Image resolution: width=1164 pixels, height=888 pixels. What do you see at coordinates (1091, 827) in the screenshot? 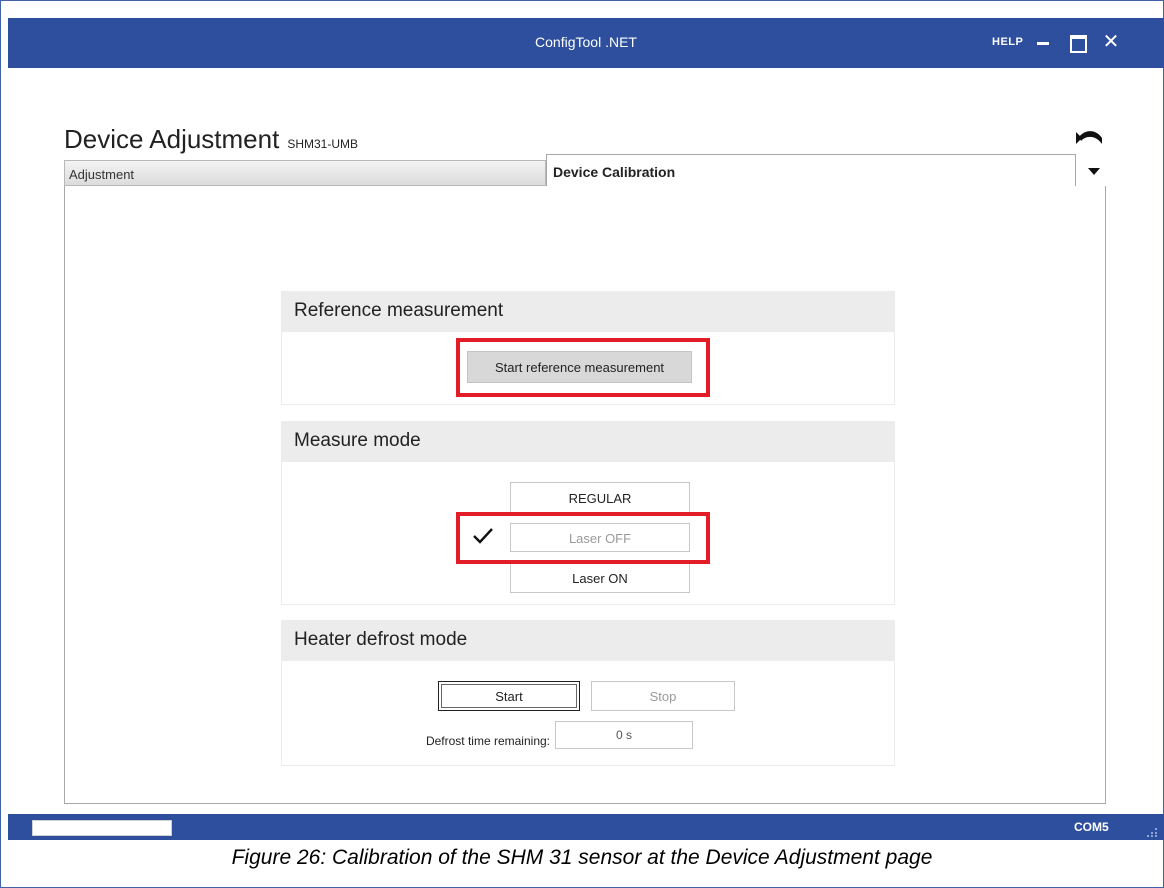
I see `com-port-status: COM5` at bounding box center [1091, 827].